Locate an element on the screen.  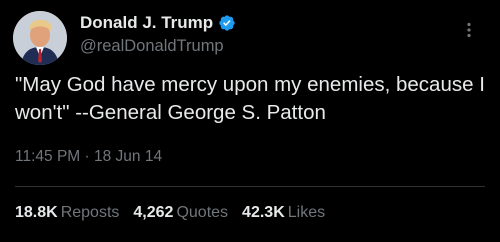
author-name-row: Donald J. Trump is located at coordinates (158, 23).